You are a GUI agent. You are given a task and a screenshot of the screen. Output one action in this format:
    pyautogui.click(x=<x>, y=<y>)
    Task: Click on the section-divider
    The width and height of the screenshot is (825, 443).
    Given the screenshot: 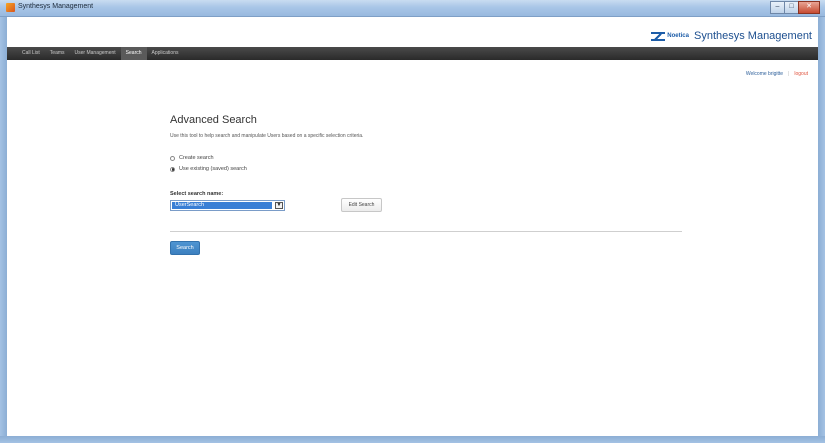 What is the action you would take?
    pyautogui.click(x=426, y=231)
    